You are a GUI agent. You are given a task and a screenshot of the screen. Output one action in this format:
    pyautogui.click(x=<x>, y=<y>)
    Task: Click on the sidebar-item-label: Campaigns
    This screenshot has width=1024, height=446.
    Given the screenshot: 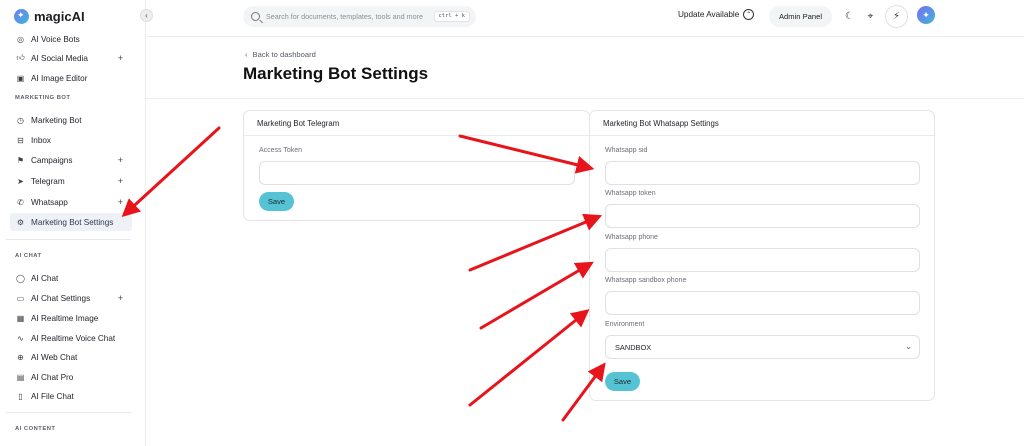 What is the action you would take?
    pyautogui.click(x=52, y=160)
    